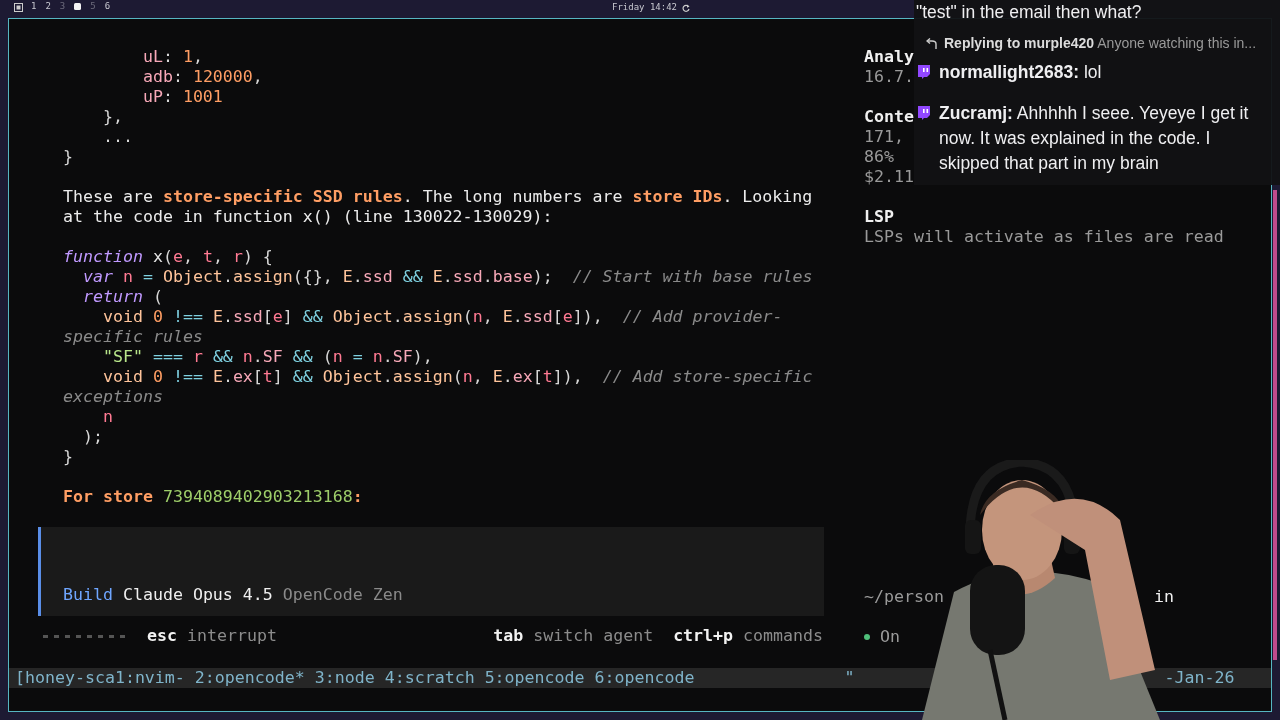  What do you see at coordinates (112, 117) in the screenshot?
I see `text-line: },` at bounding box center [112, 117].